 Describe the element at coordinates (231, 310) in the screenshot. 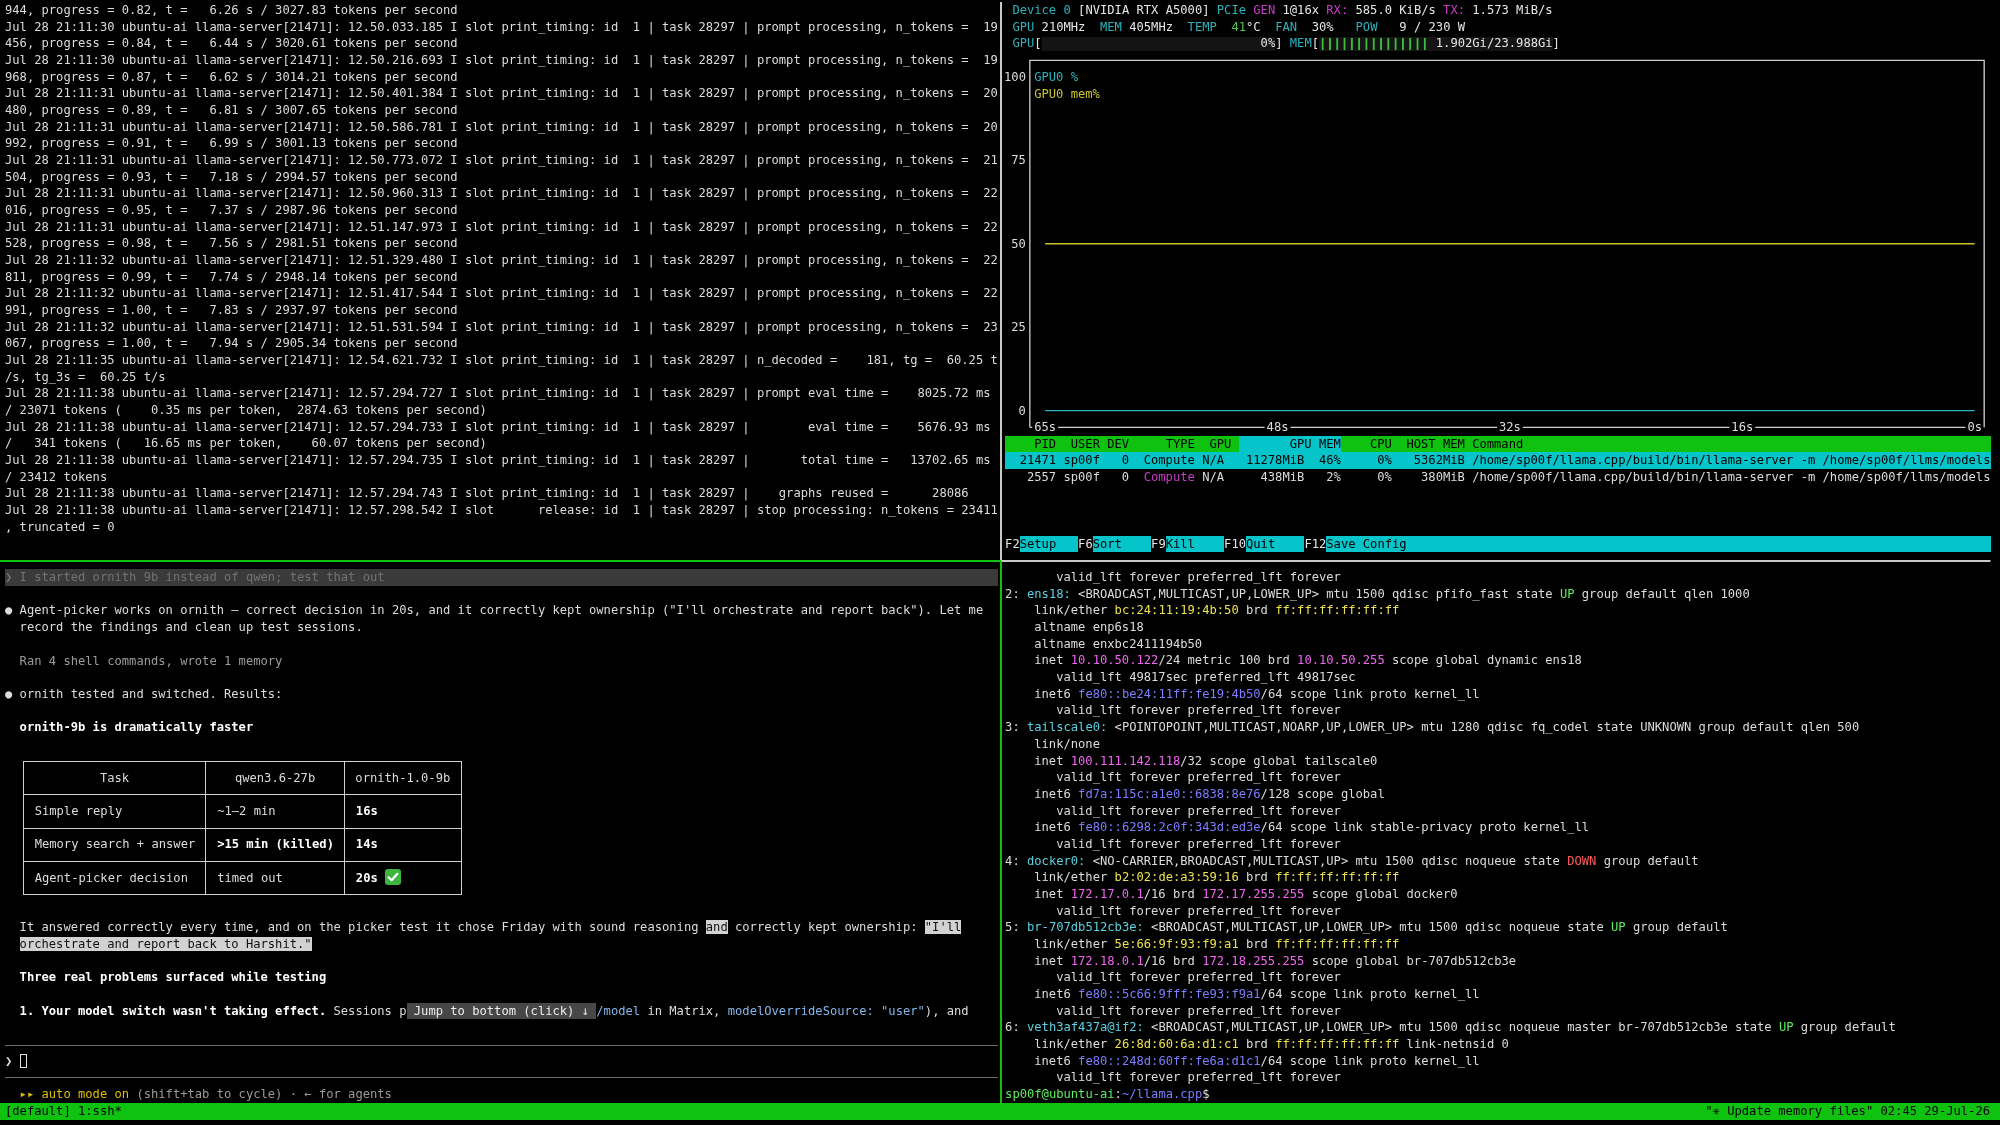

I see `log-line: 991, progress = 1.00, t = 7.83 s / 2937.97 tokens per second` at that location.